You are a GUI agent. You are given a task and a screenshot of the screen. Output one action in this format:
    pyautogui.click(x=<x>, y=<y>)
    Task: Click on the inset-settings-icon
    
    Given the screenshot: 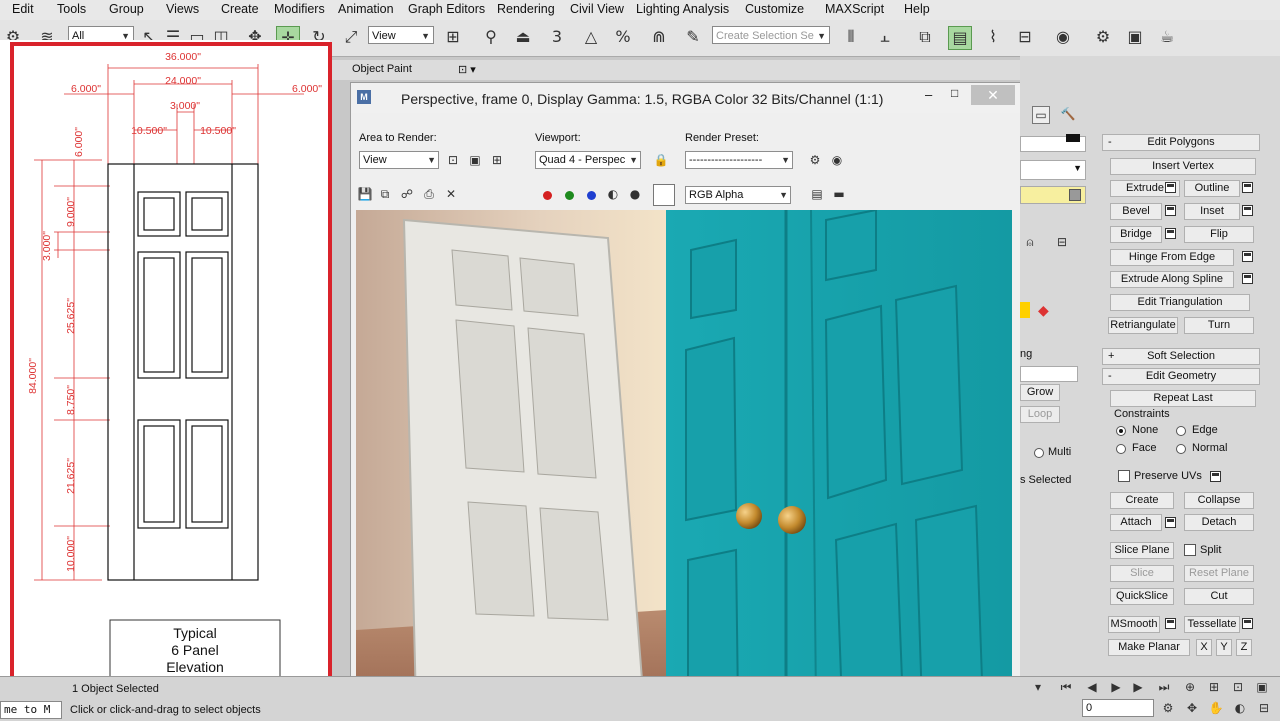 What is the action you would take?
    pyautogui.click(x=1247, y=210)
    